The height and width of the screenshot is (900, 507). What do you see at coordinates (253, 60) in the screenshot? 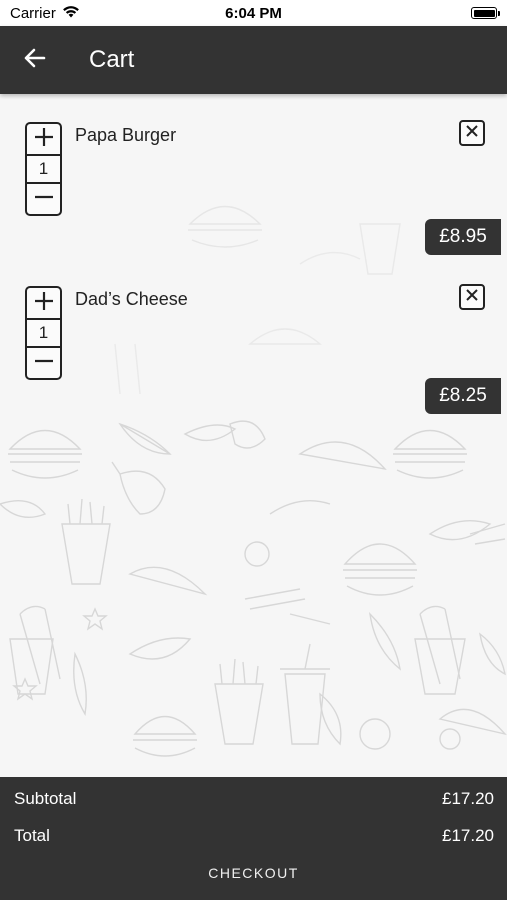
I see `app-header: Cart` at bounding box center [253, 60].